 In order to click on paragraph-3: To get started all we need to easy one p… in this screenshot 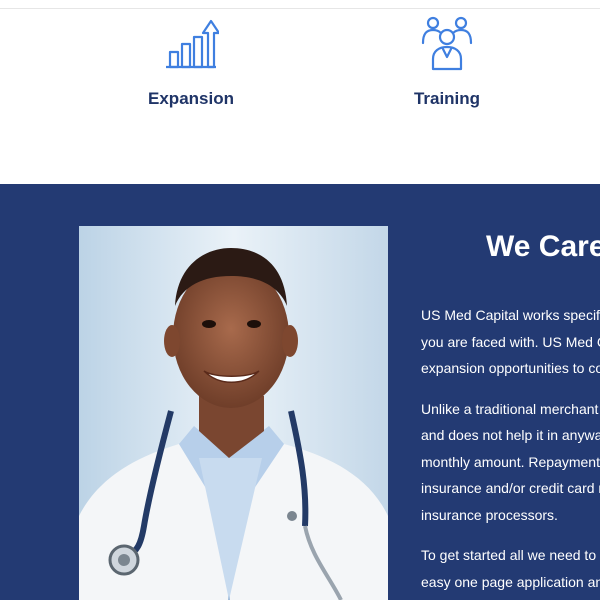, I will do `click(510, 568)`.